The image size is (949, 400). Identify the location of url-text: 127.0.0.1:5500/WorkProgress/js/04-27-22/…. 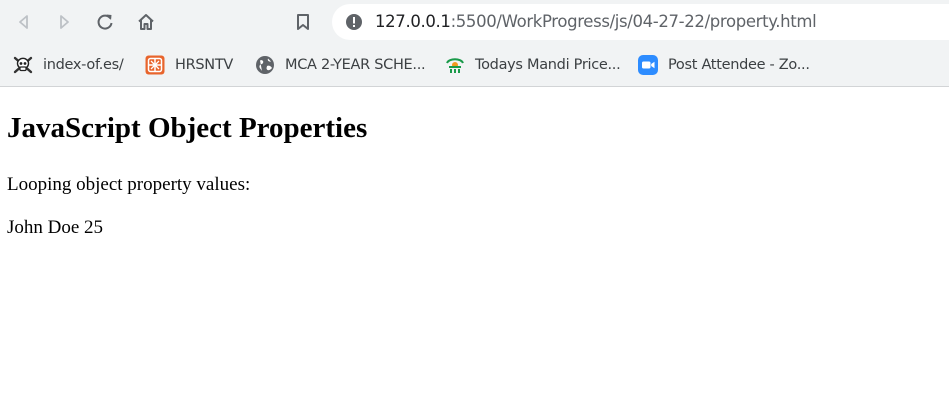
(596, 21).